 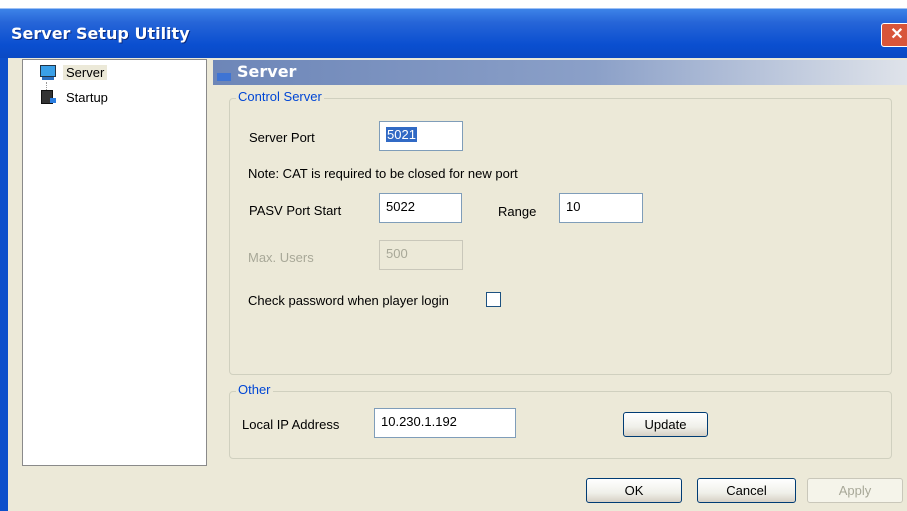 I want to click on pasv-port-value: 5022, so click(x=400, y=206).